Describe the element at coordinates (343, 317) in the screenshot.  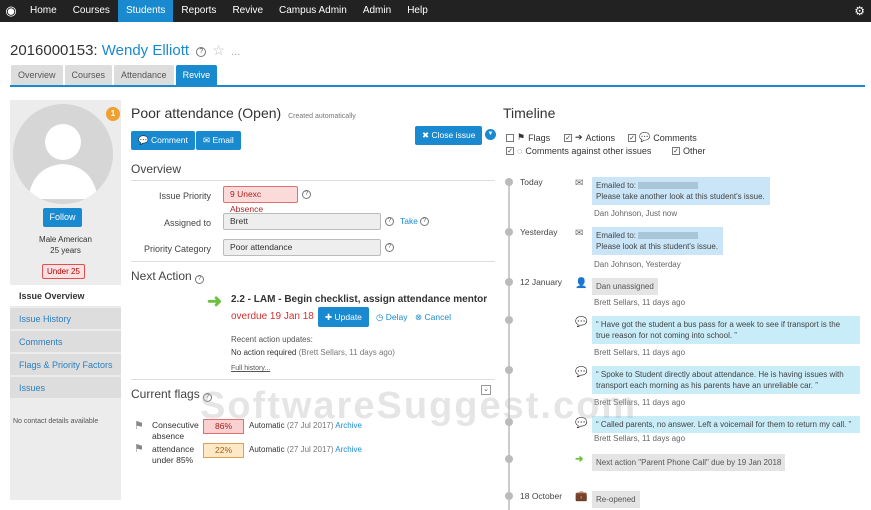
I see `update-button: ✚ Update` at that location.